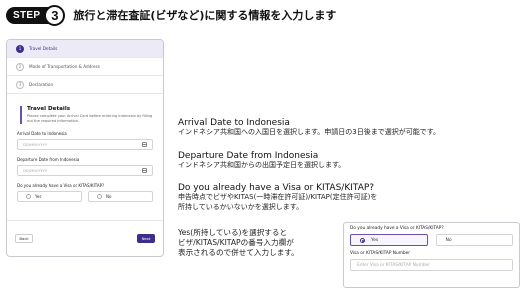  I want to click on back-button: Back, so click(24, 238).